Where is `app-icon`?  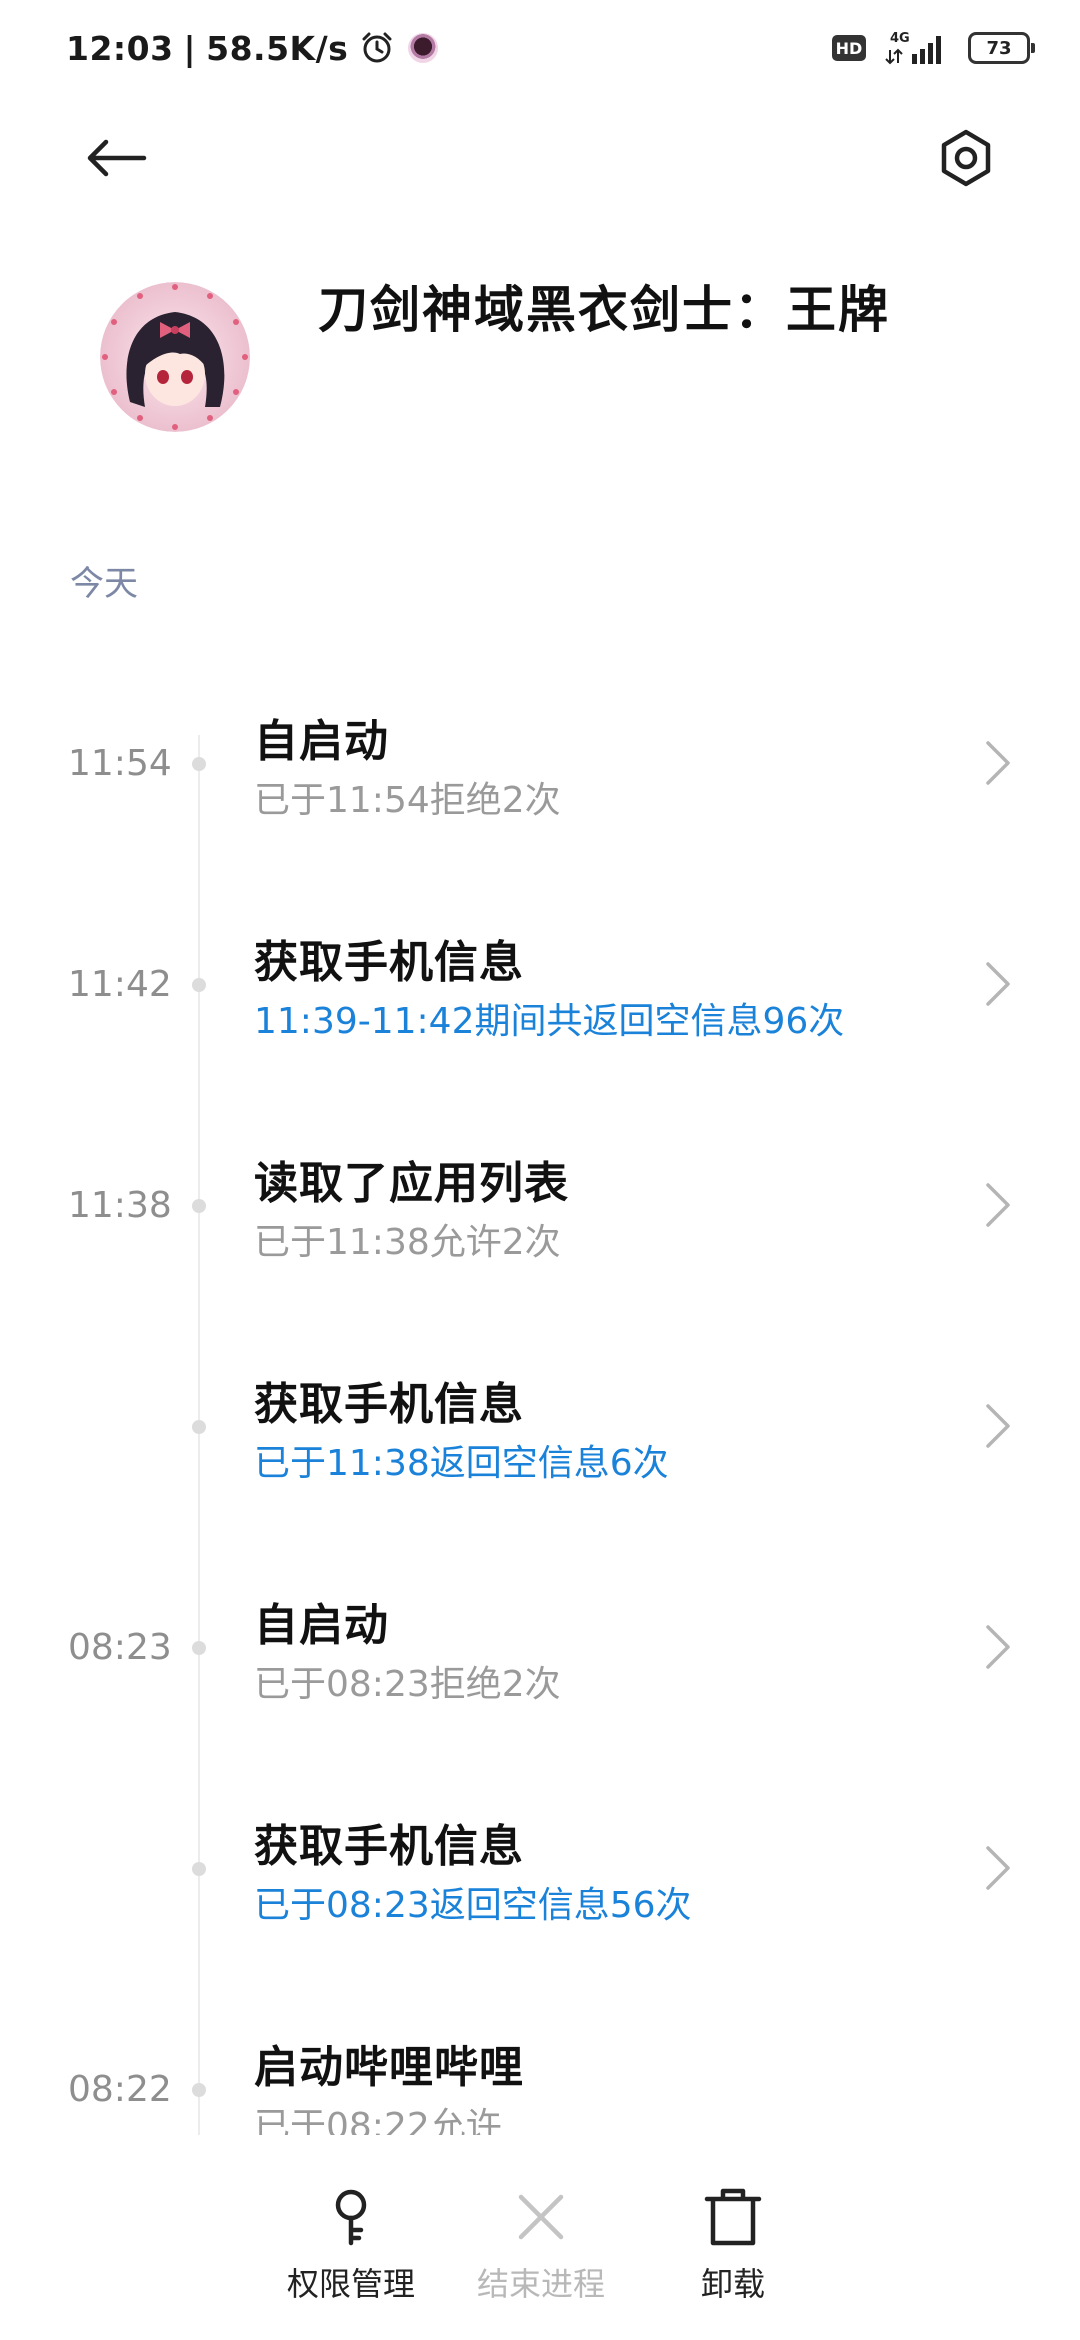 app-icon is located at coordinates (175, 357).